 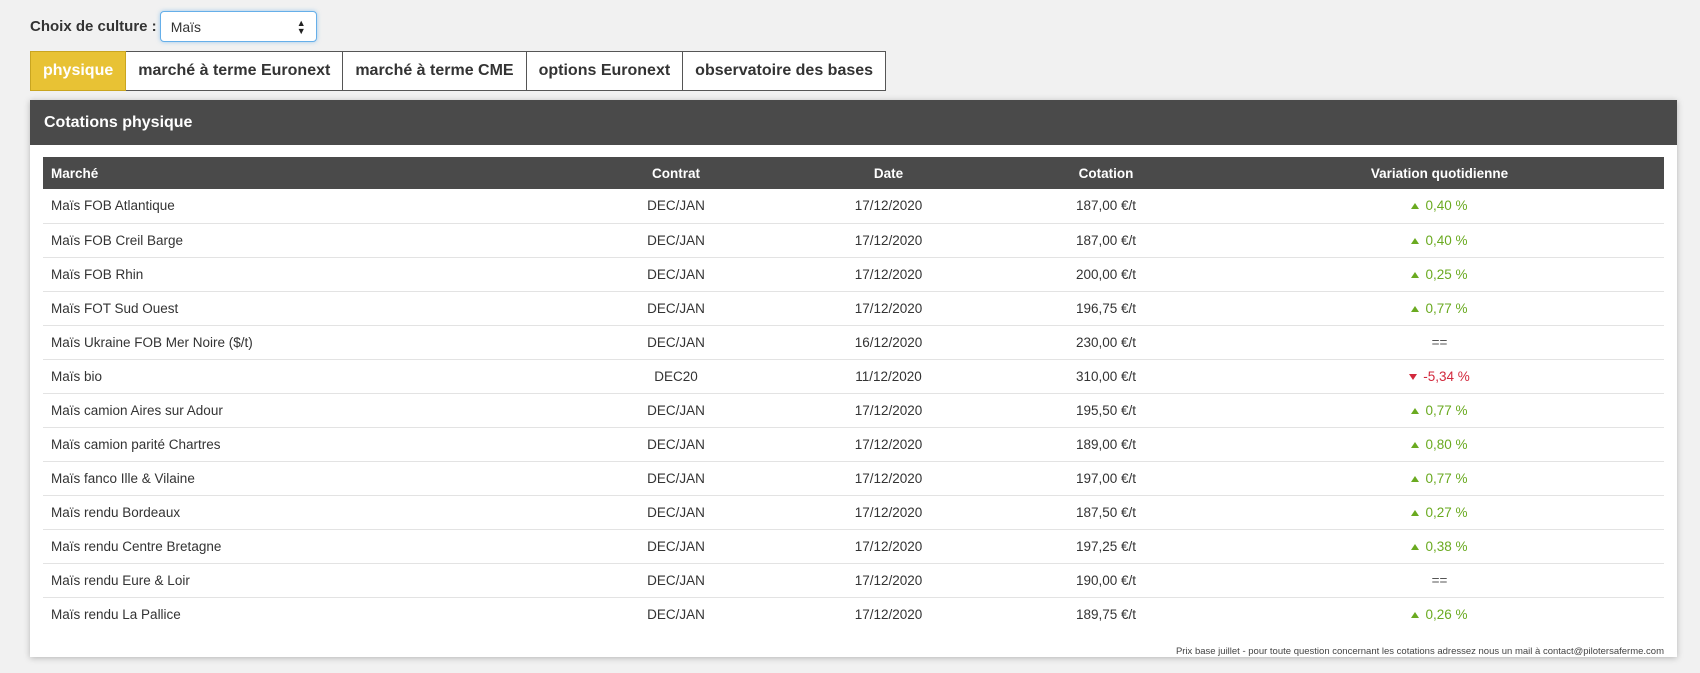 I want to click on cell-marche: Maïs rendu La Pallice, so click(x=116, y=614).